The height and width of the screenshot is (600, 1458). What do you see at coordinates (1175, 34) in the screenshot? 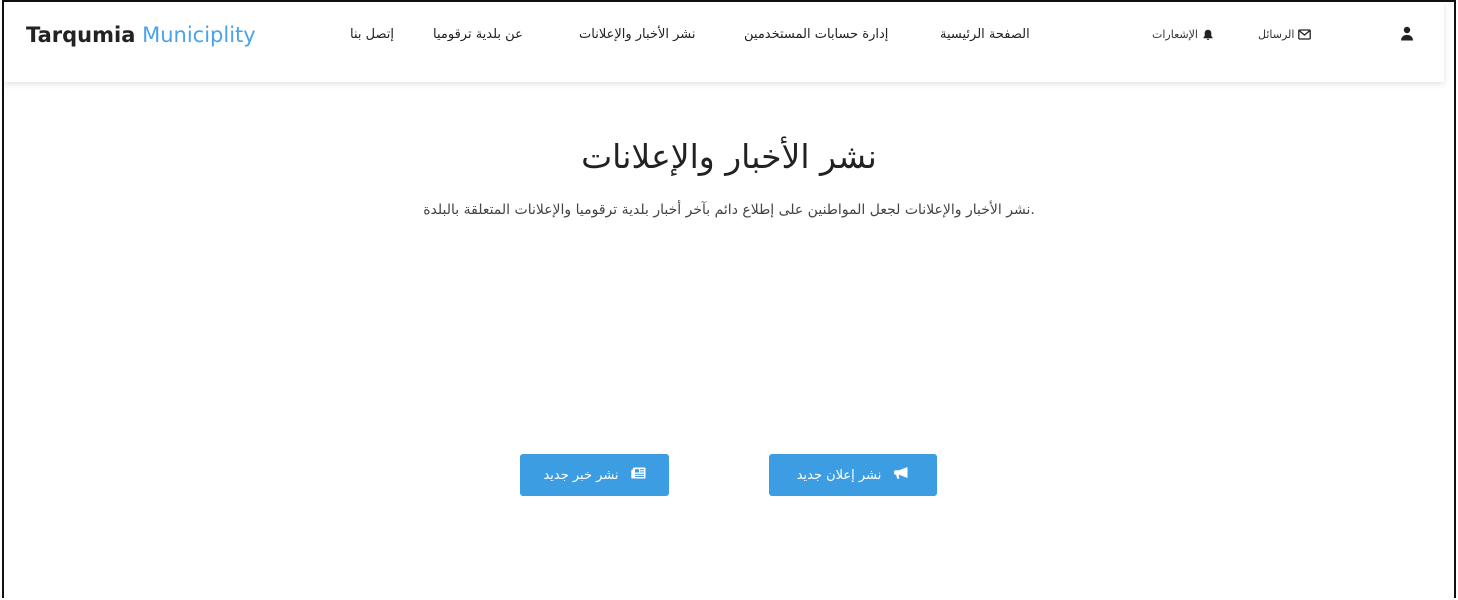
I see `notifications-label: الإشعارات` at bounding box center [1175, 34].